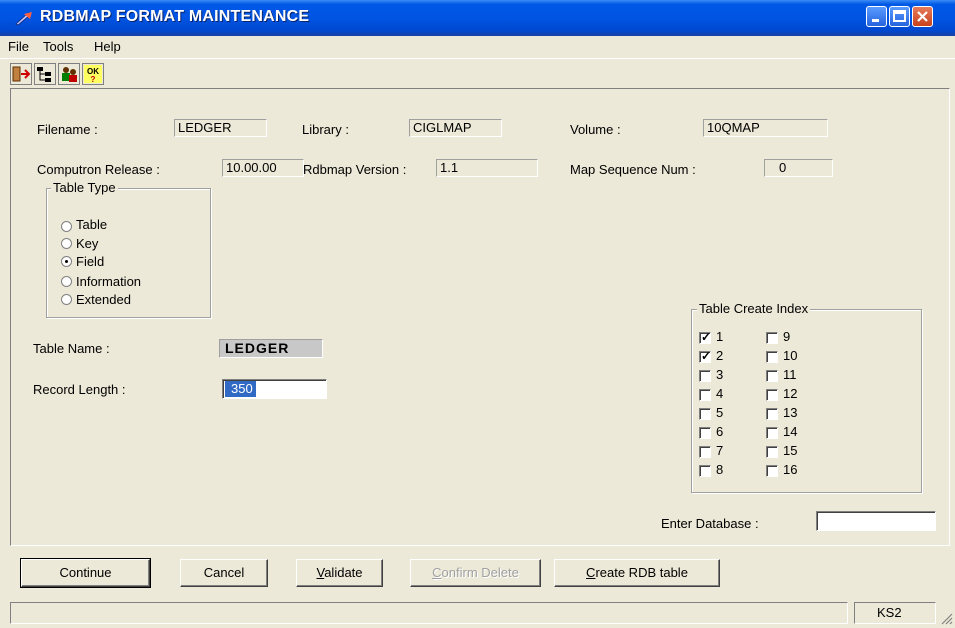  What do you see at coordinates (595, 129) in the screenshot?
I see `volume-label: Volume :` at bounding box center [595, 129].